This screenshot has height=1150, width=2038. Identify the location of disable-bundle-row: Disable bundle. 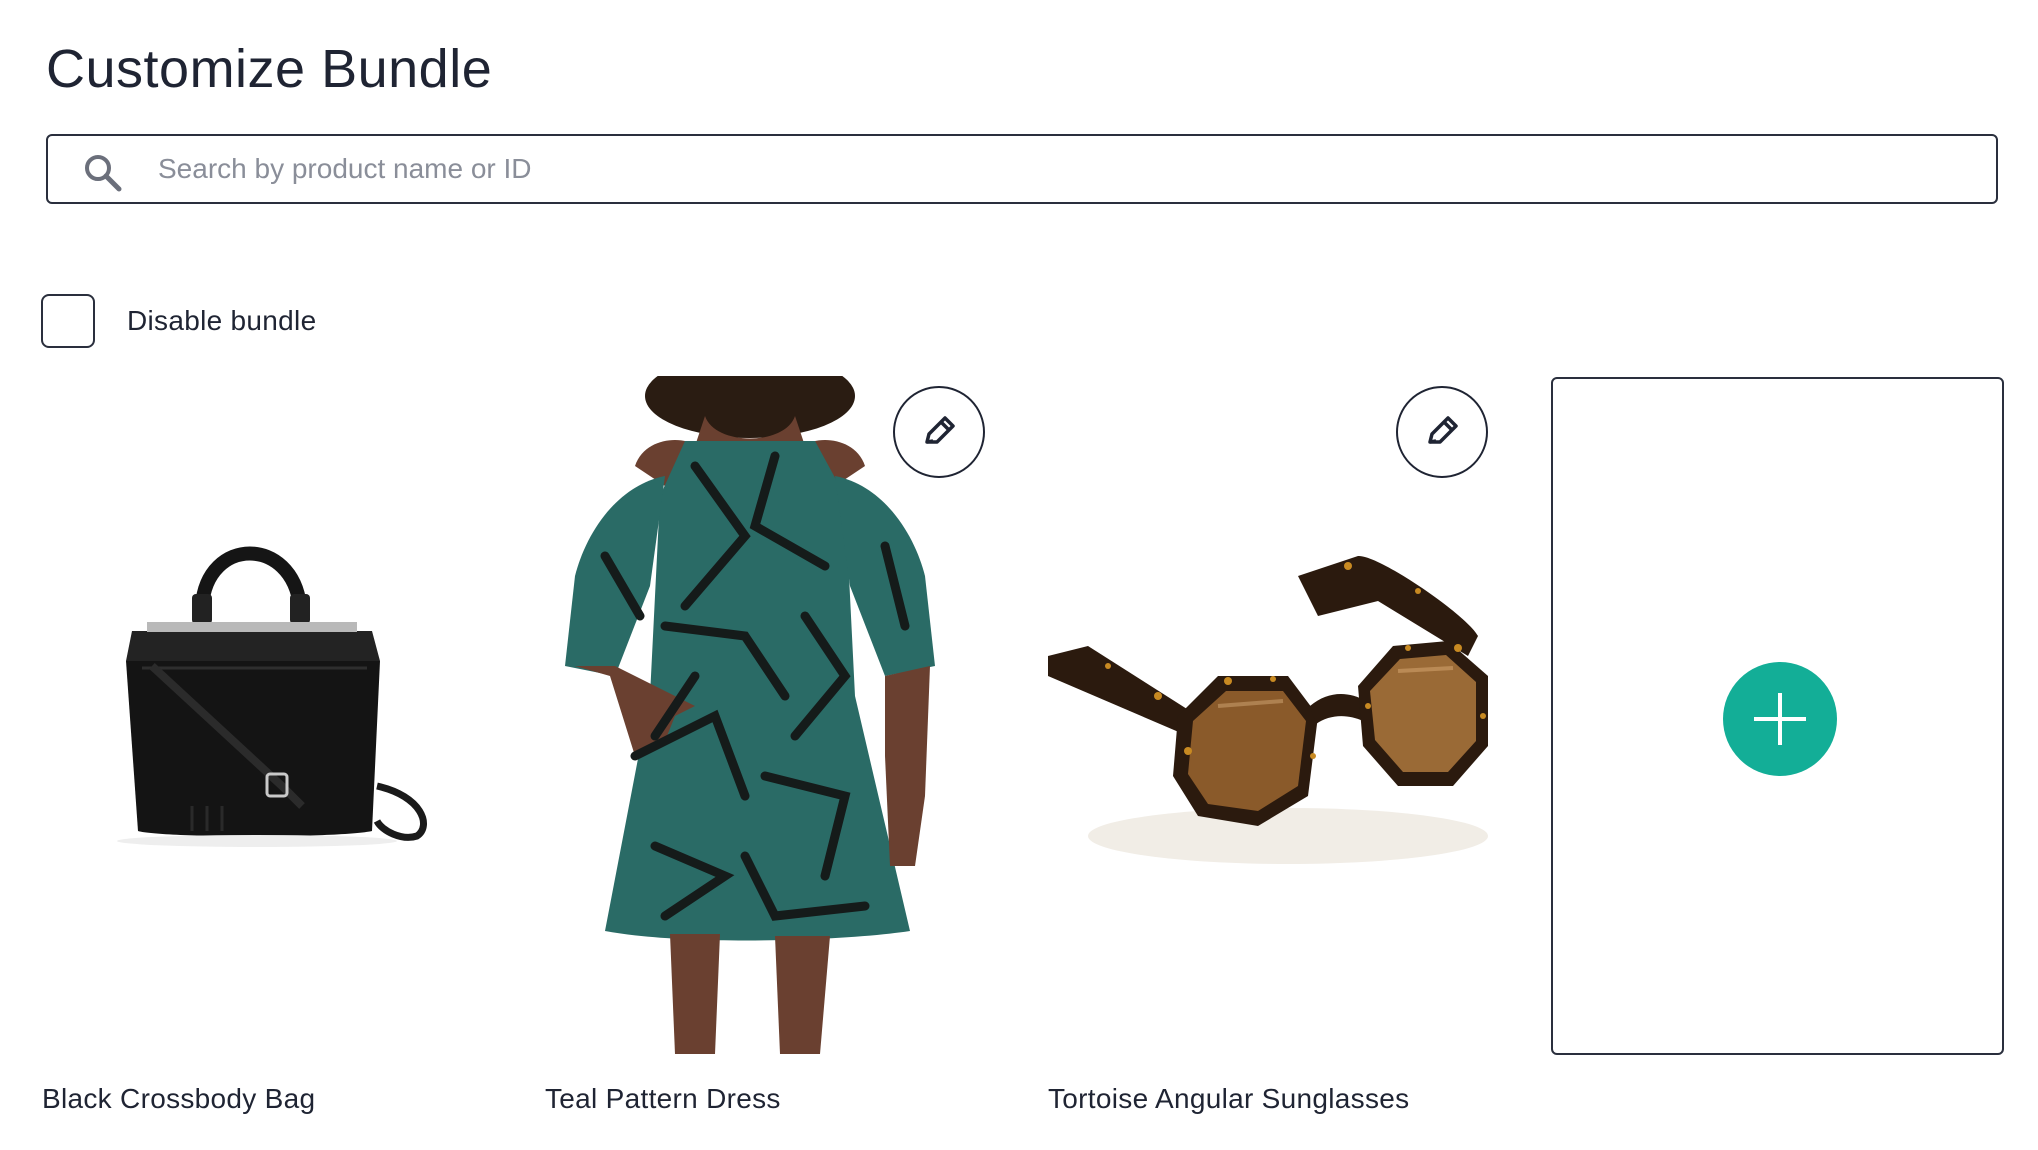
(178, 321).